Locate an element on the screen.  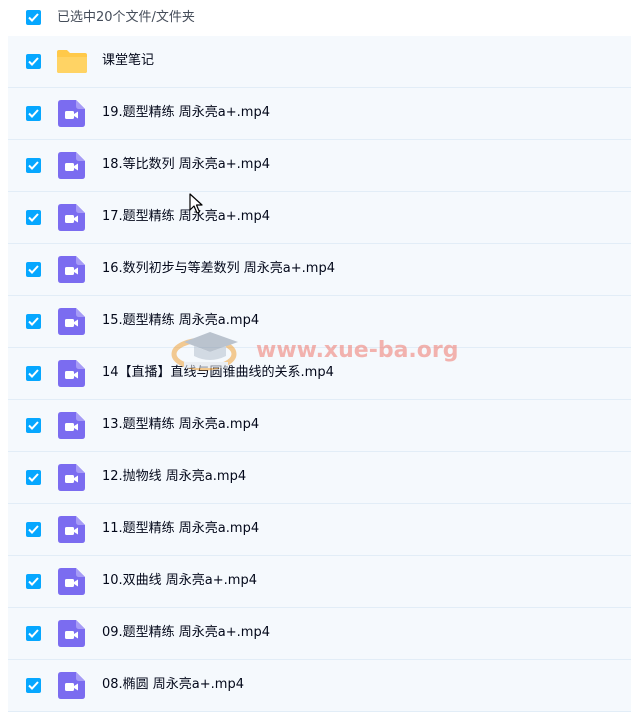
item-name: 19.题型精练 周永亮a+.mp4 is located at coordinates (186, 112).